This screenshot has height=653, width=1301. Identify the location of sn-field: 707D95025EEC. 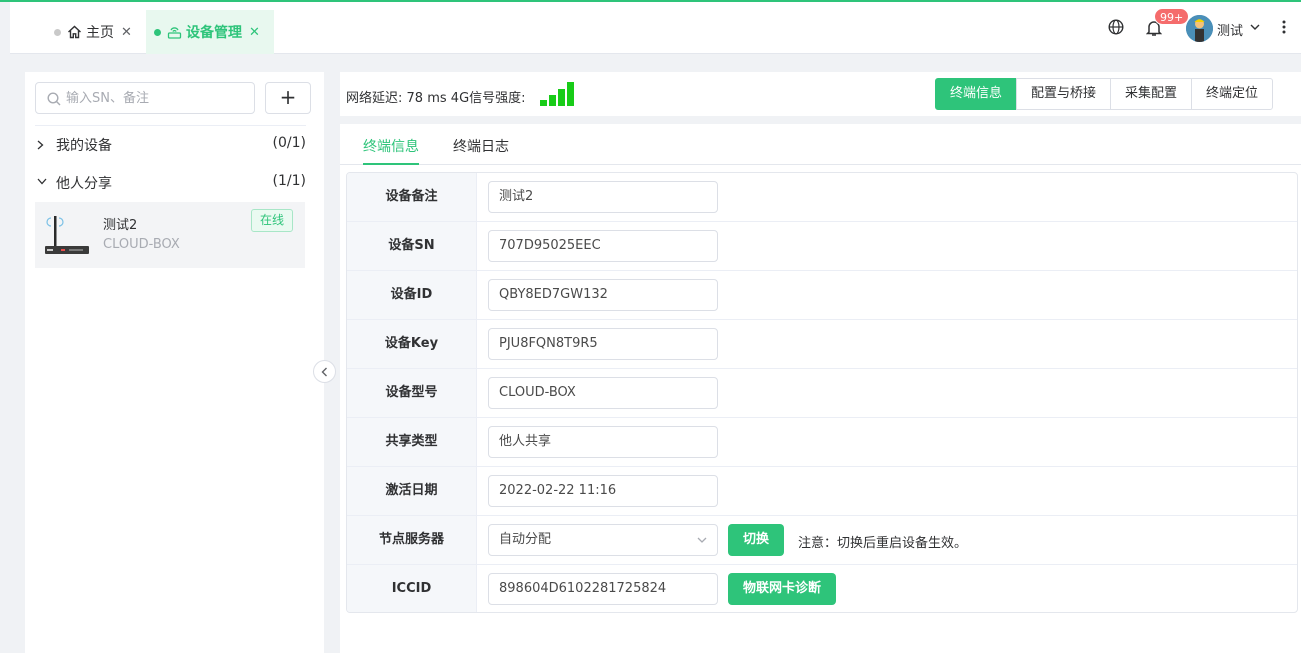
(603, 246).